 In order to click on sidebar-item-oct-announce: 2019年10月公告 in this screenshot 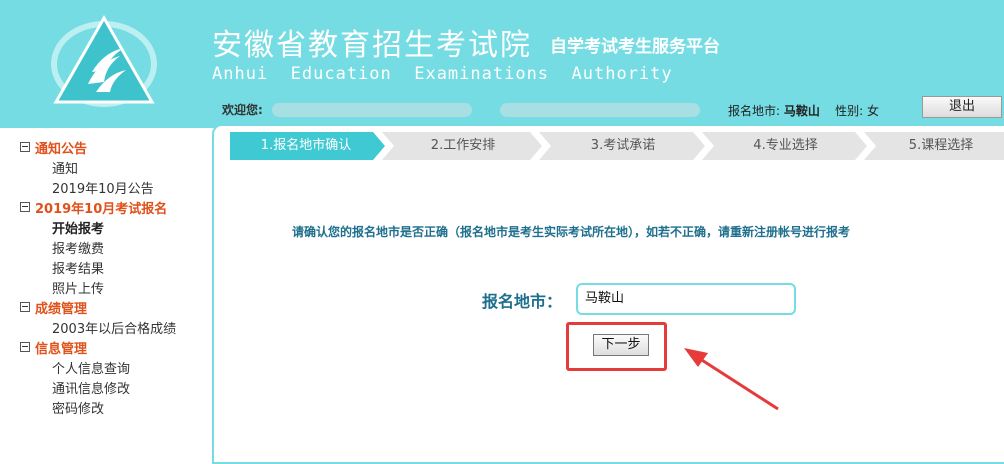, I will do `click(103, 190)`.